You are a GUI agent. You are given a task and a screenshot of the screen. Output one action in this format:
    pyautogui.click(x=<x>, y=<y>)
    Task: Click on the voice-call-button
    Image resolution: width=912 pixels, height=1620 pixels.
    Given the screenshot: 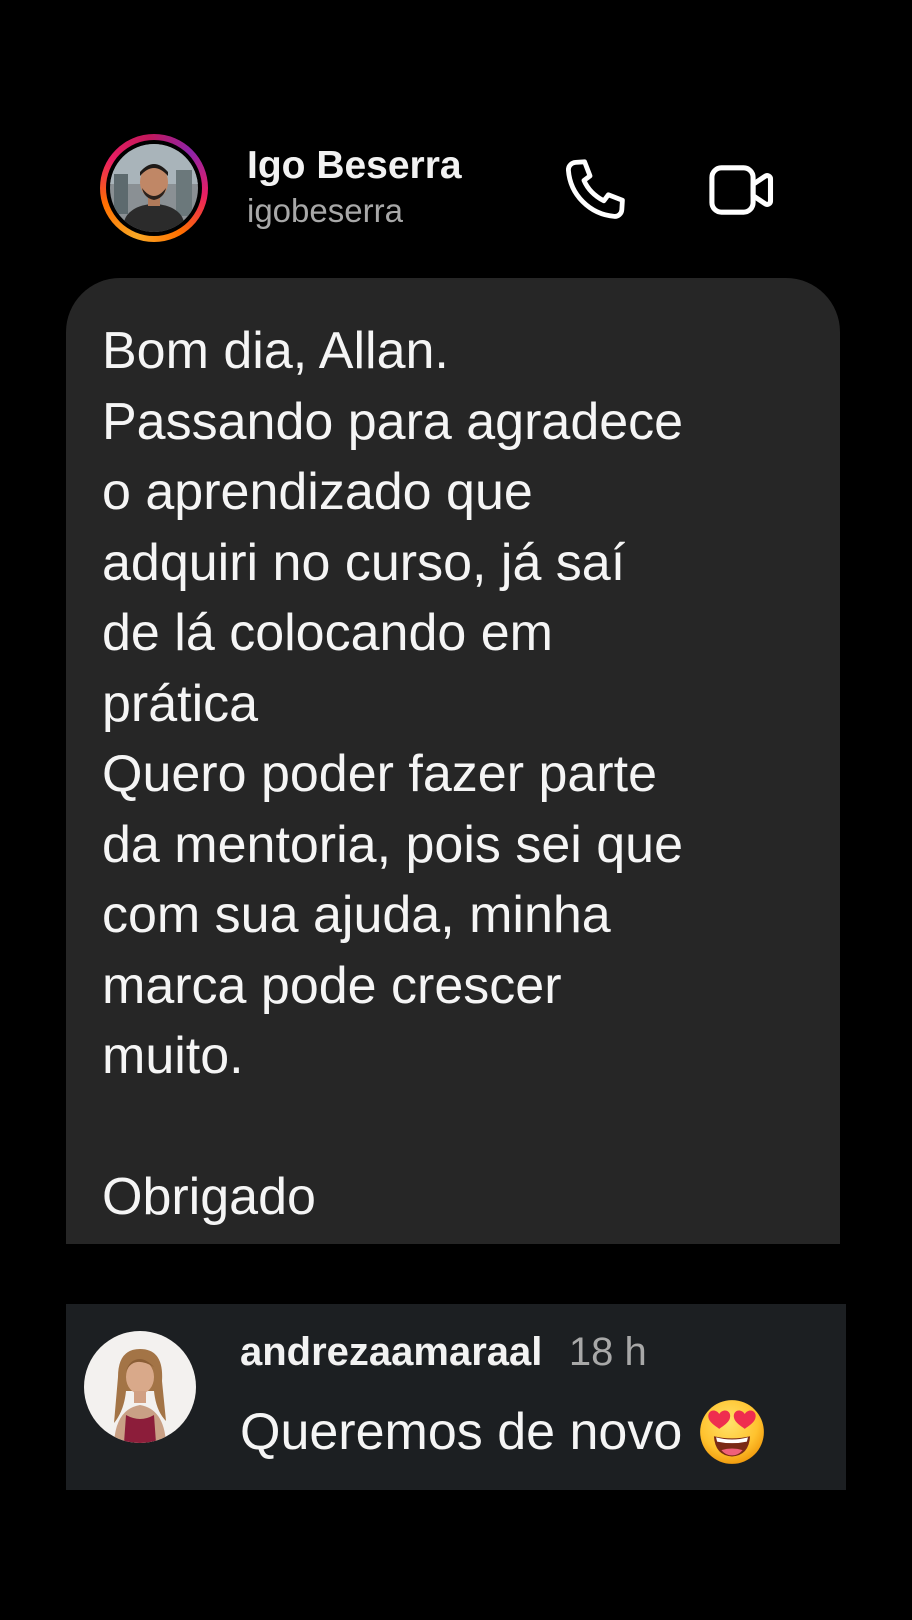 What is the action you would take?
    pyautogui.click(x=596, y=190)
    